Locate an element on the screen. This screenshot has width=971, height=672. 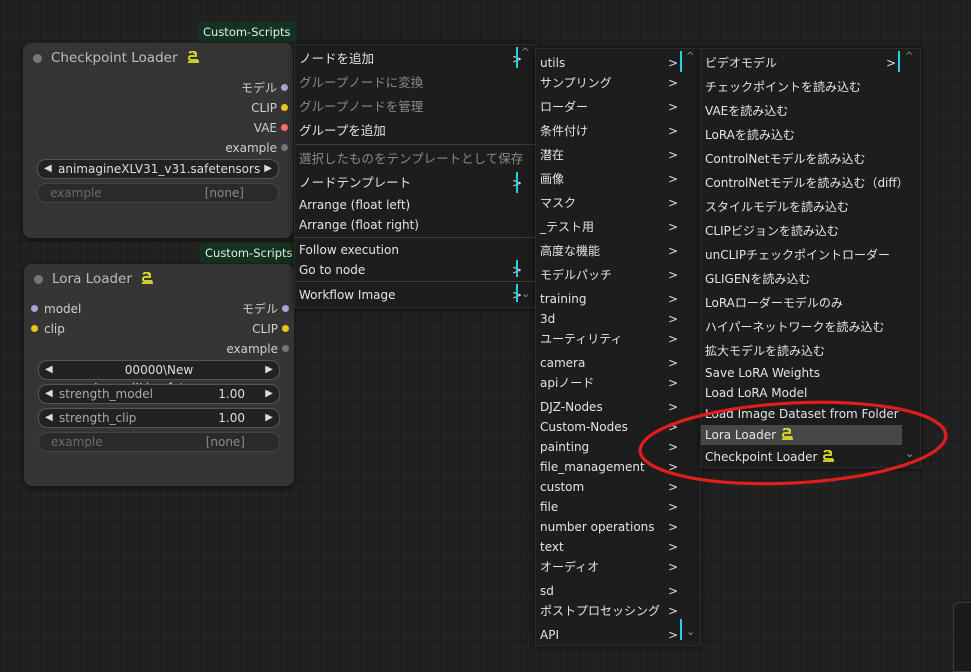
category-item: 画像 > is located at coordinates (618, 179).